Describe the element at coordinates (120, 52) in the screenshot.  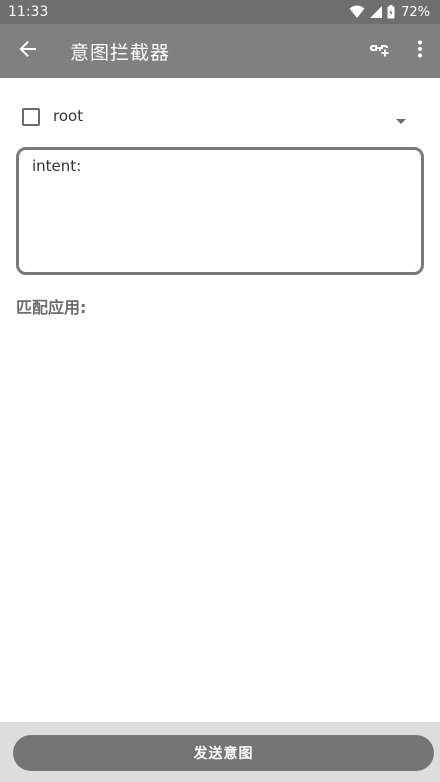
I see `page-title: 意图拦截器` at that location.